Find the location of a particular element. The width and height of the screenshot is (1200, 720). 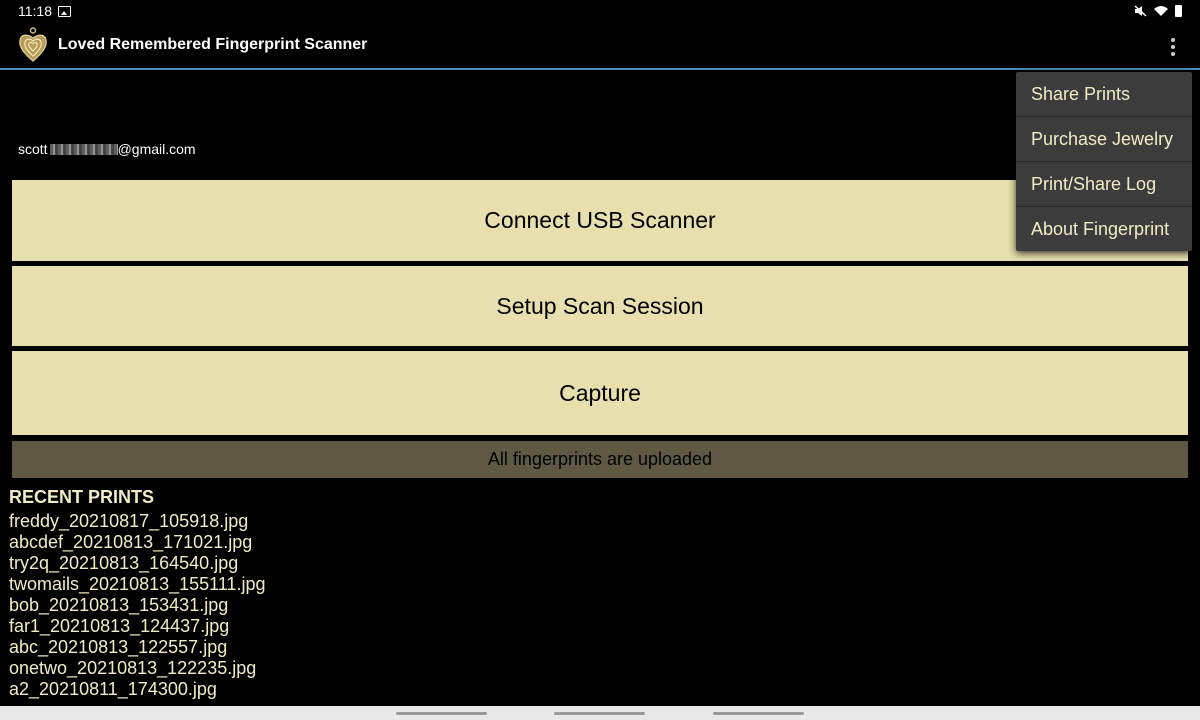

recent-print-item: try2q_20210813_164540.jpg is located at coordinates (137, 563).